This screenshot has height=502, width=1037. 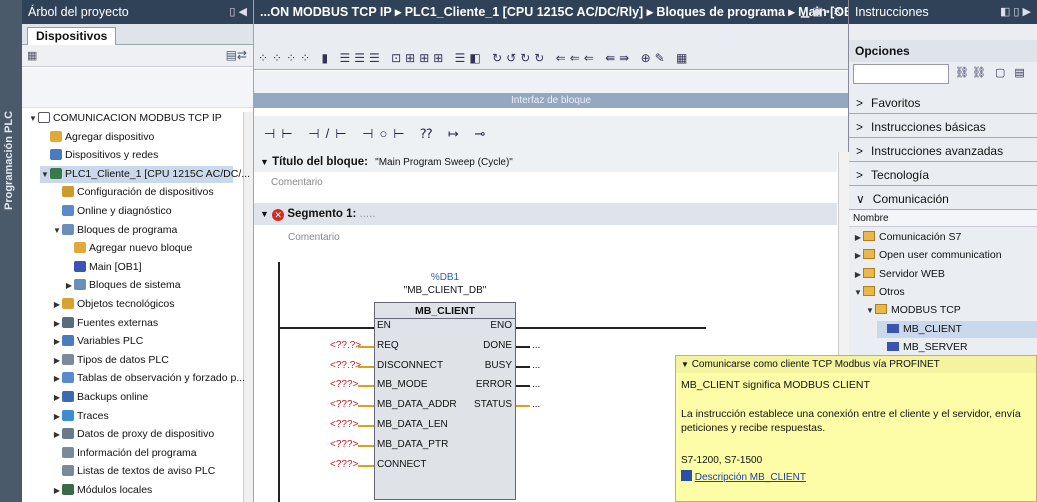 I want to click on tree-item: Agregar dispositivo, so click(x=97, y=137).